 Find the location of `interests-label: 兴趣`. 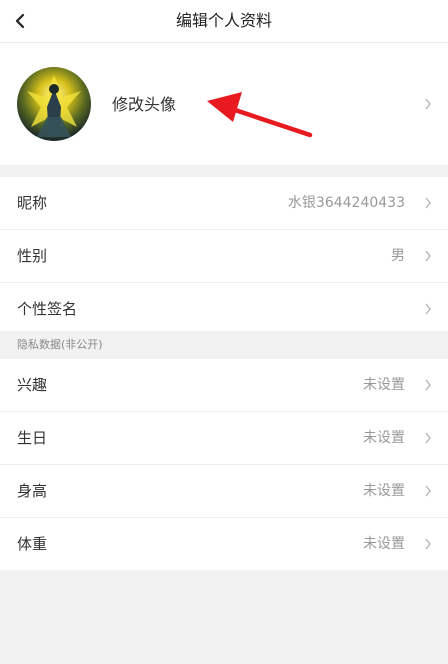

interests-label: 兴趣 is located at coordinates (32, 385).